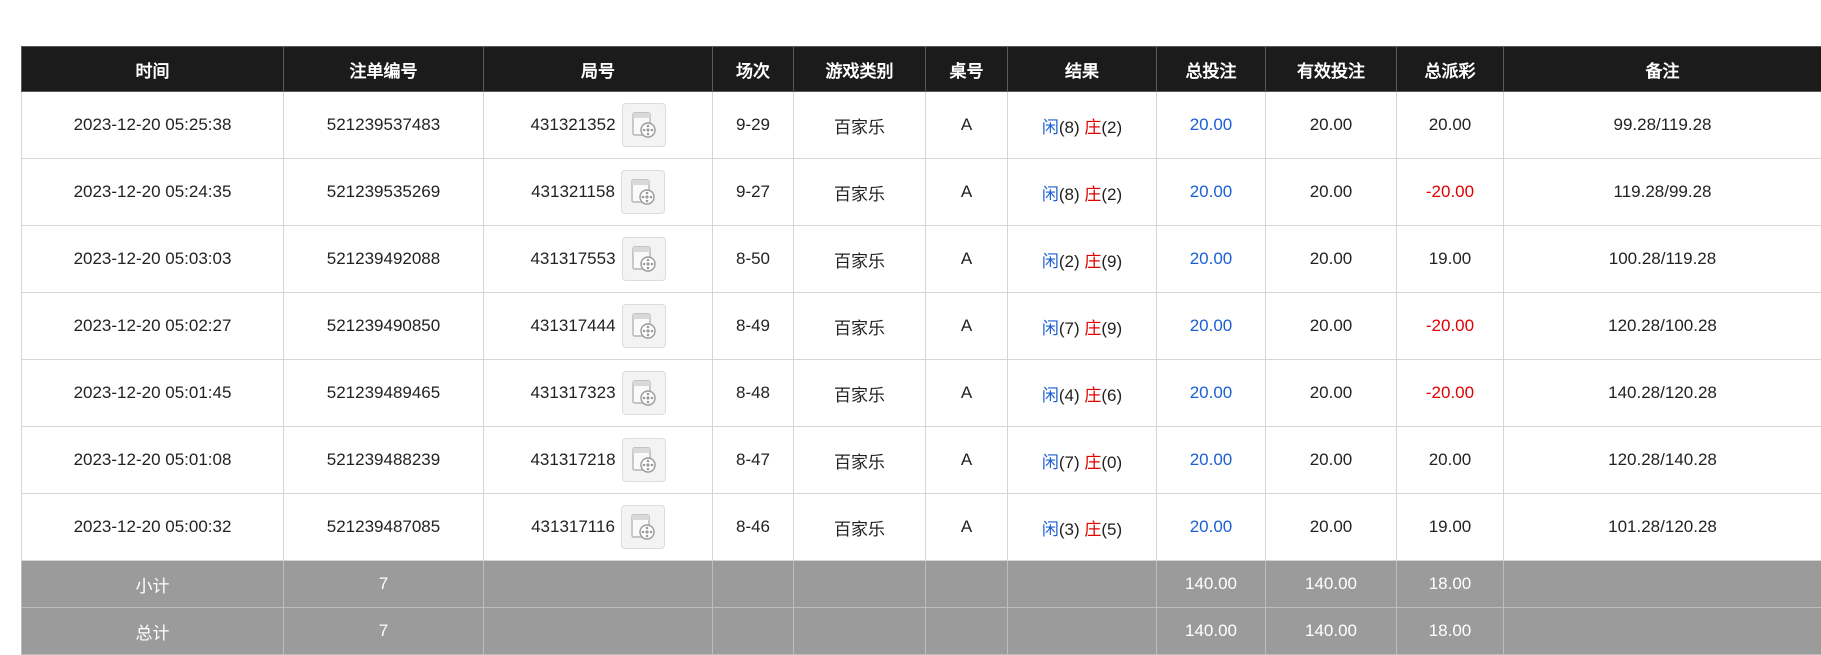 The width and height of the screenshot is (1821, 655). What do you see at coordinates (1450, 584) in the screenshot?
I see `subtotal-payout: 18.00` at bounding box center [1450, 584].